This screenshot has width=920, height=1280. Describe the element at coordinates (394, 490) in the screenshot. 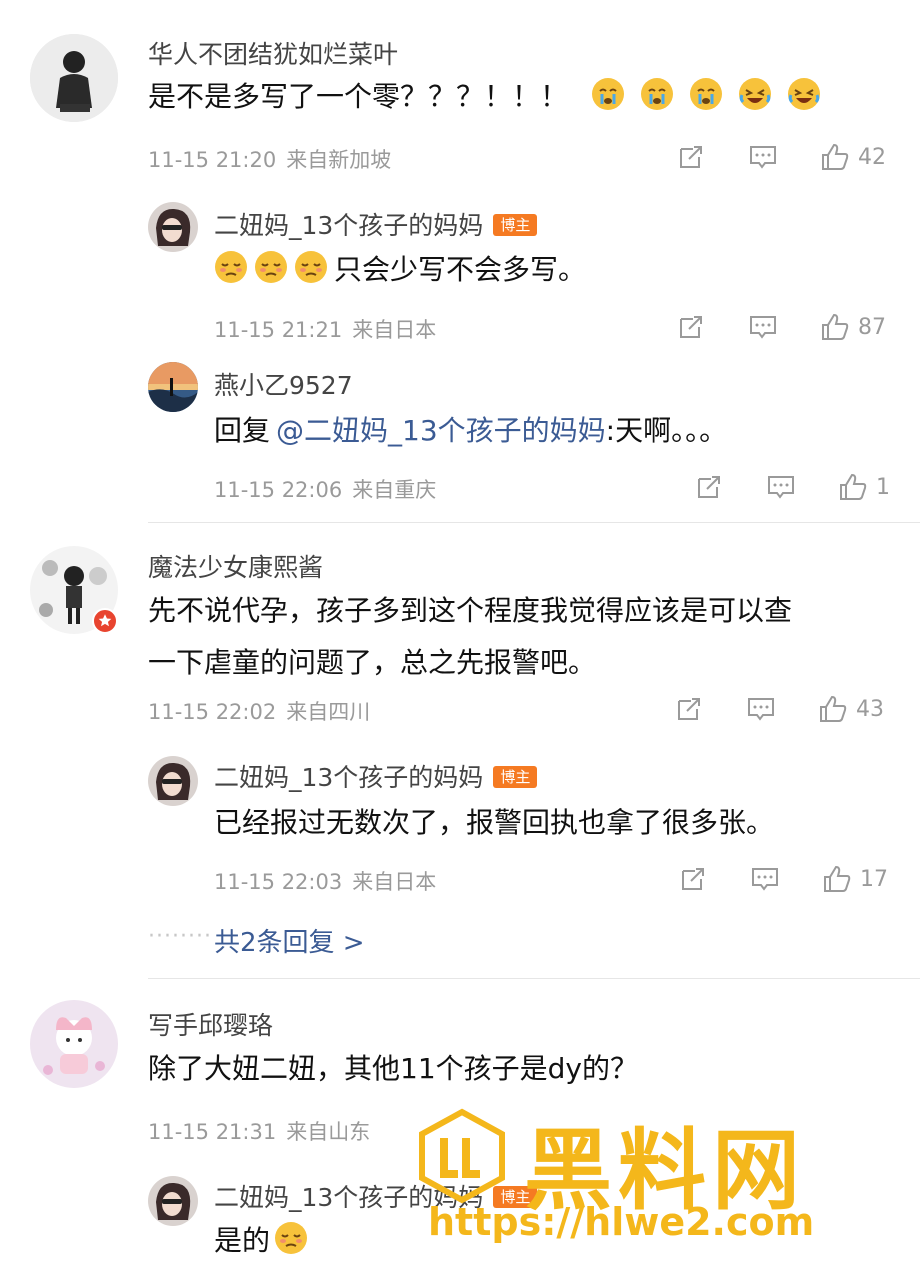

I see `reply-location: 来自重庆` at that location.